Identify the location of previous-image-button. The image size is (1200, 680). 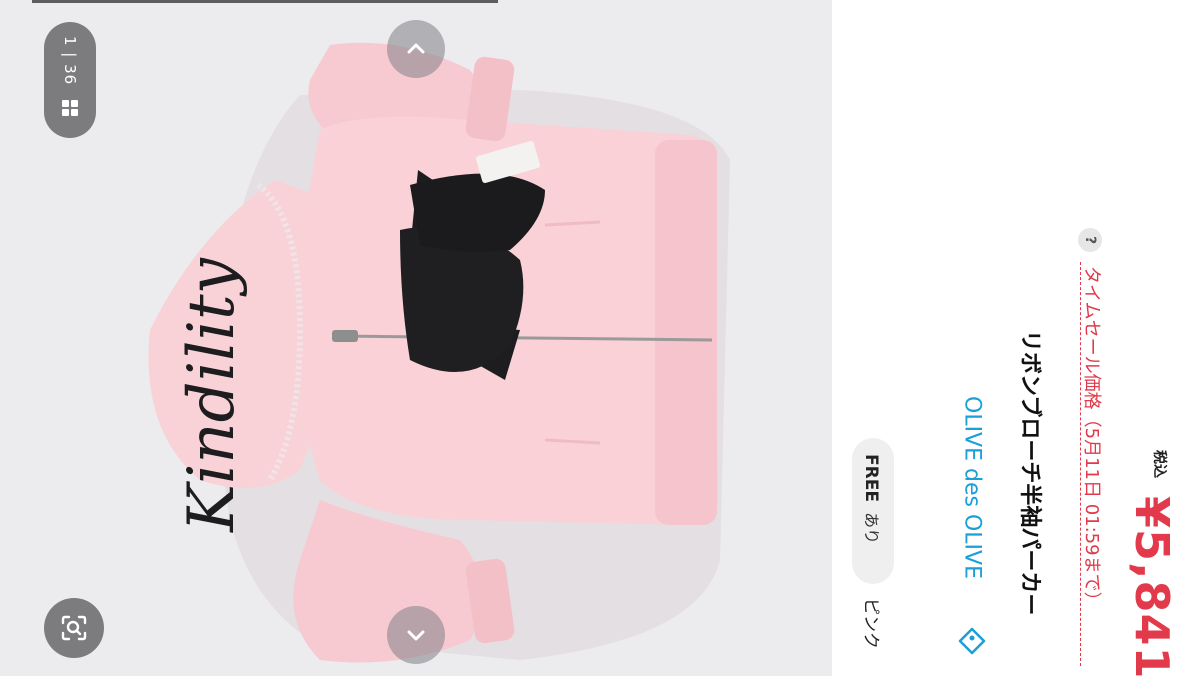
(416, 49).